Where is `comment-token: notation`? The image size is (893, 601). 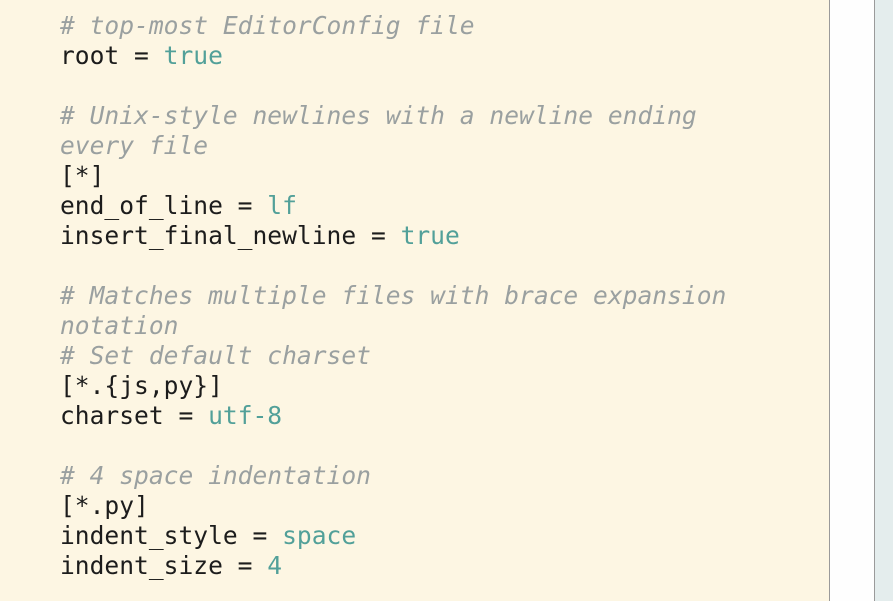 comment-token: notation is located at coordinates (119, 325).